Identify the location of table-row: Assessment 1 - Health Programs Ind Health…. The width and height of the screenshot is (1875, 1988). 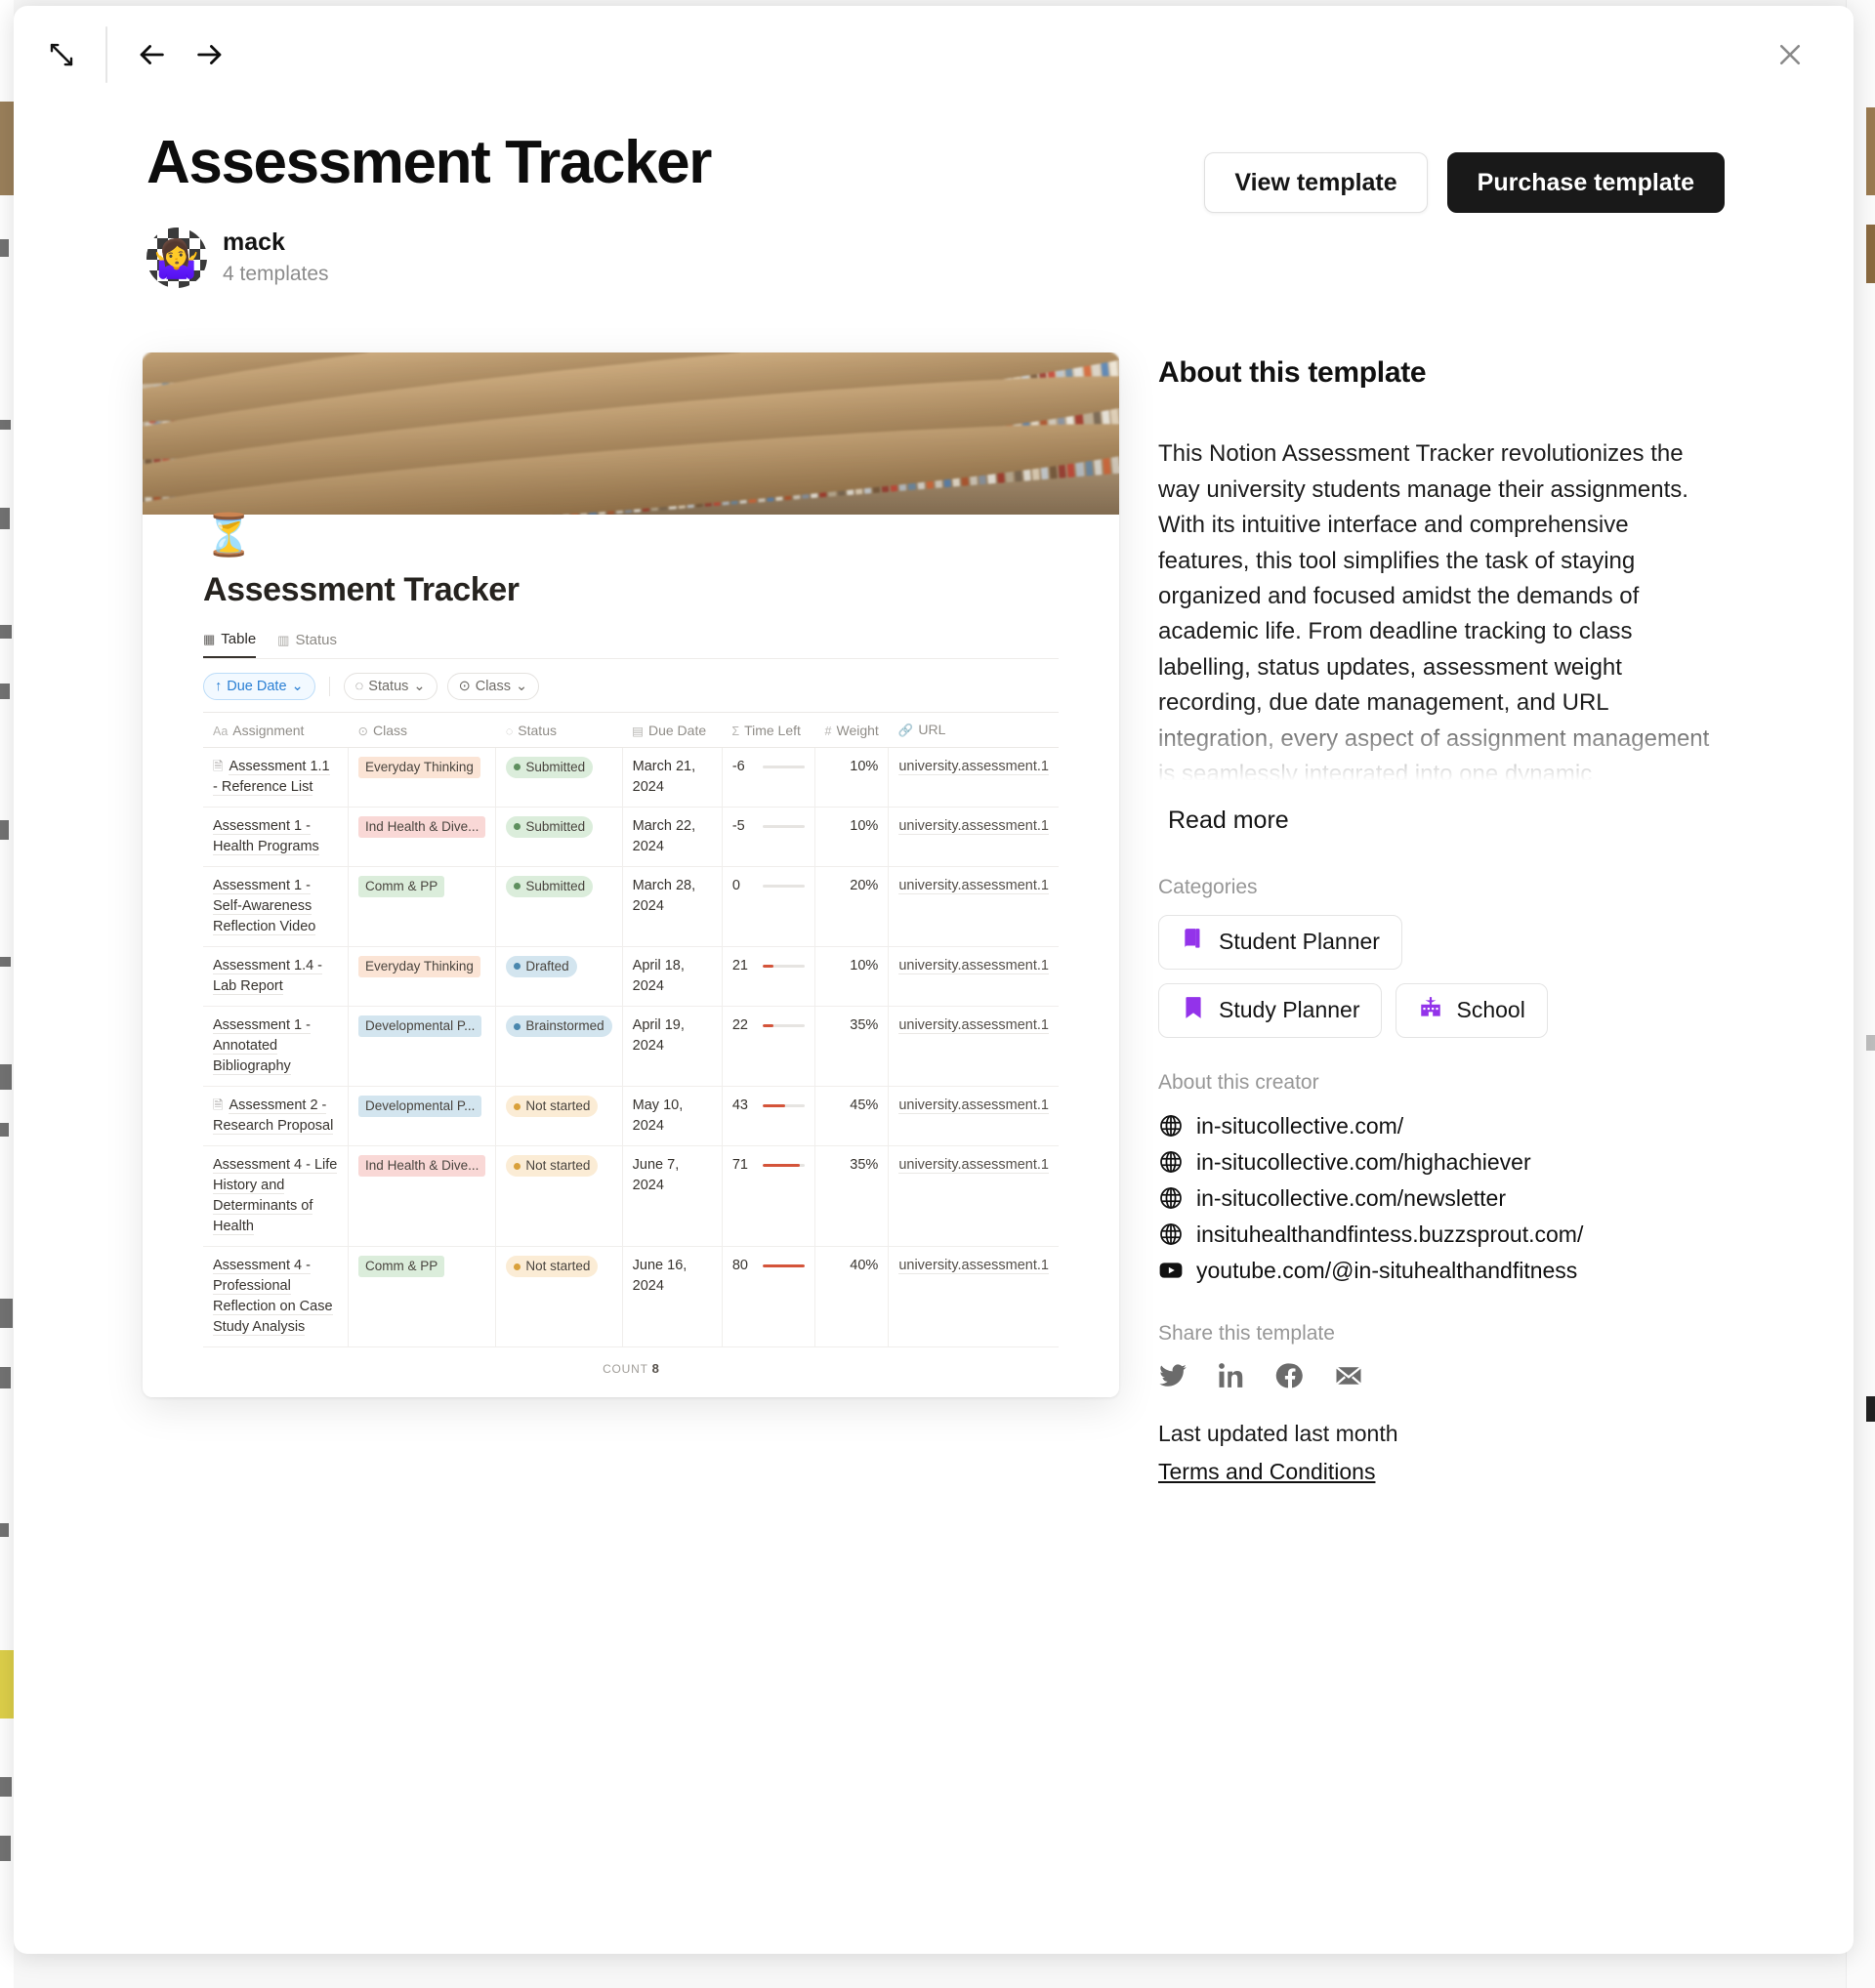
(631, 837).